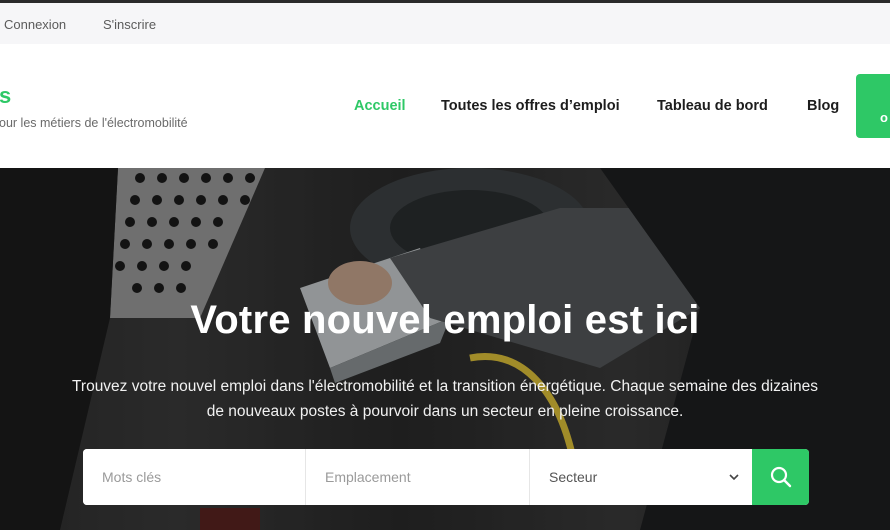 The image size is (890, 530). I want to click on hero-title: Votre nouvel emploi est ici, so click(445, 320).